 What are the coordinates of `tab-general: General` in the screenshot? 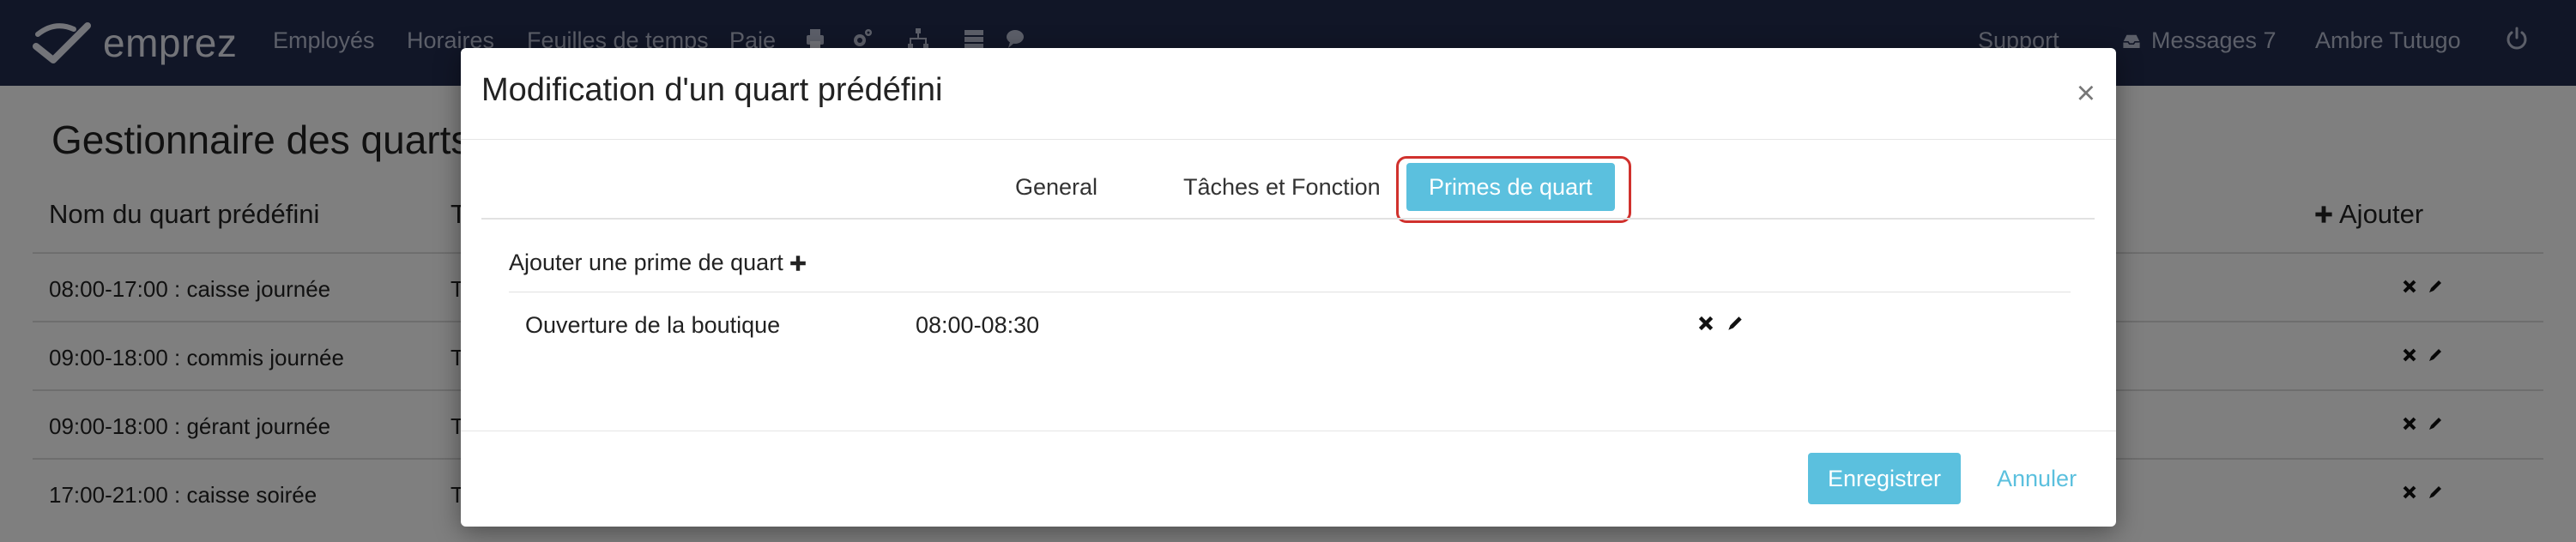 It's located at (1056, 187).